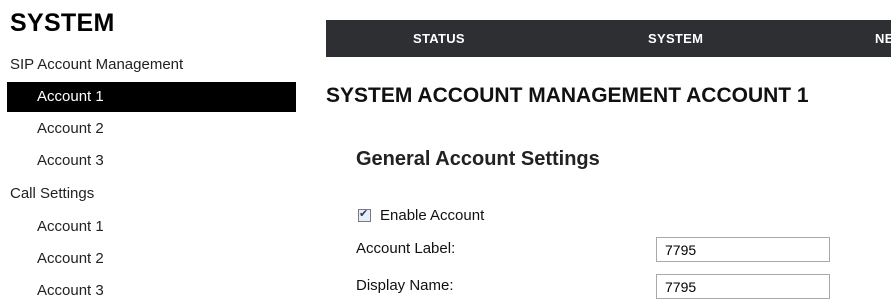  Describe the element at coordinates (62, 23) in the screenshot. I see `sidebar-title: SYSTEM` at that location.